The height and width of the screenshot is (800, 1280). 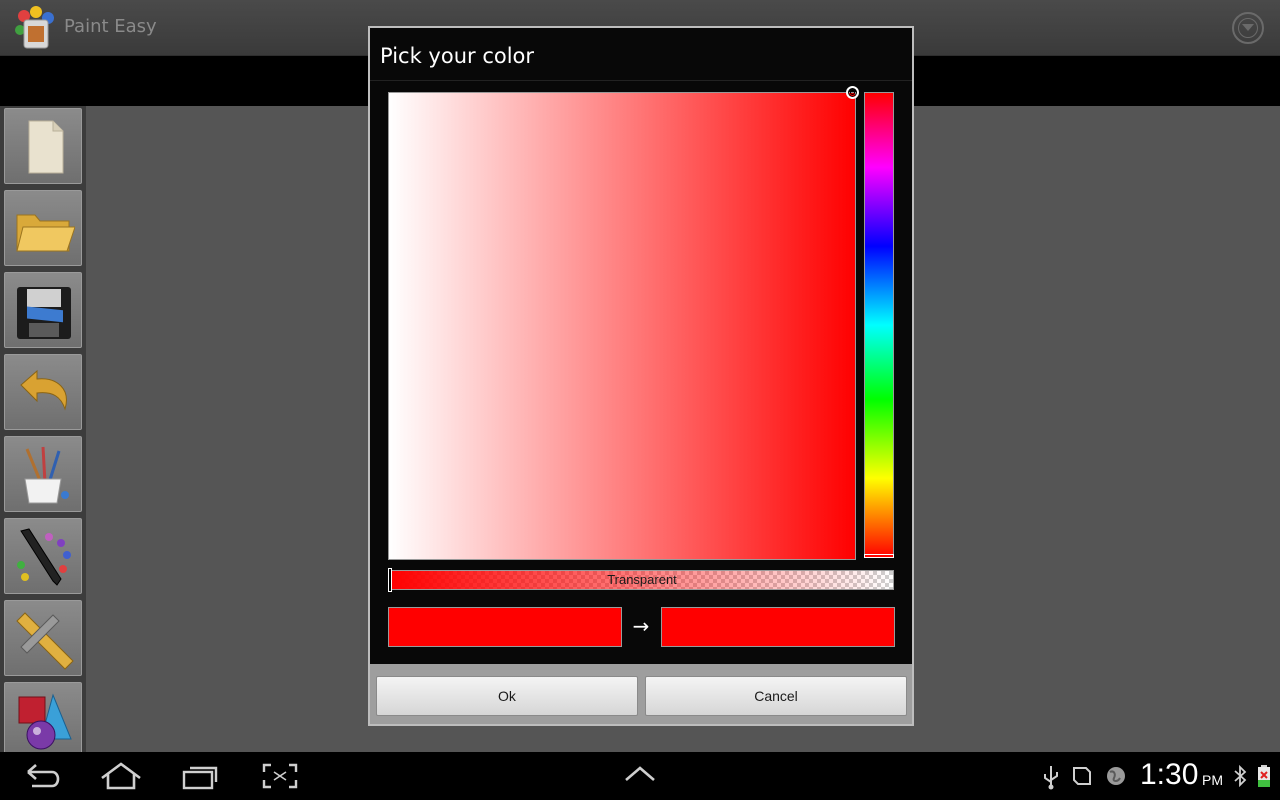 I want to click on color-palette-button, so click(x=43, y=556).